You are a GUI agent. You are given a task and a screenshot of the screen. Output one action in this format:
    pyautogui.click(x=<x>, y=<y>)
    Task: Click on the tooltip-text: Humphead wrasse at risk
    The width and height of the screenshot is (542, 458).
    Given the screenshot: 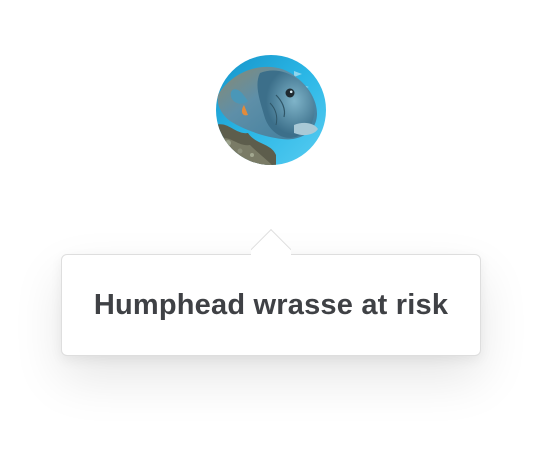 What is the action you would take?
    pyautogui.click(x=271, y=304)
    